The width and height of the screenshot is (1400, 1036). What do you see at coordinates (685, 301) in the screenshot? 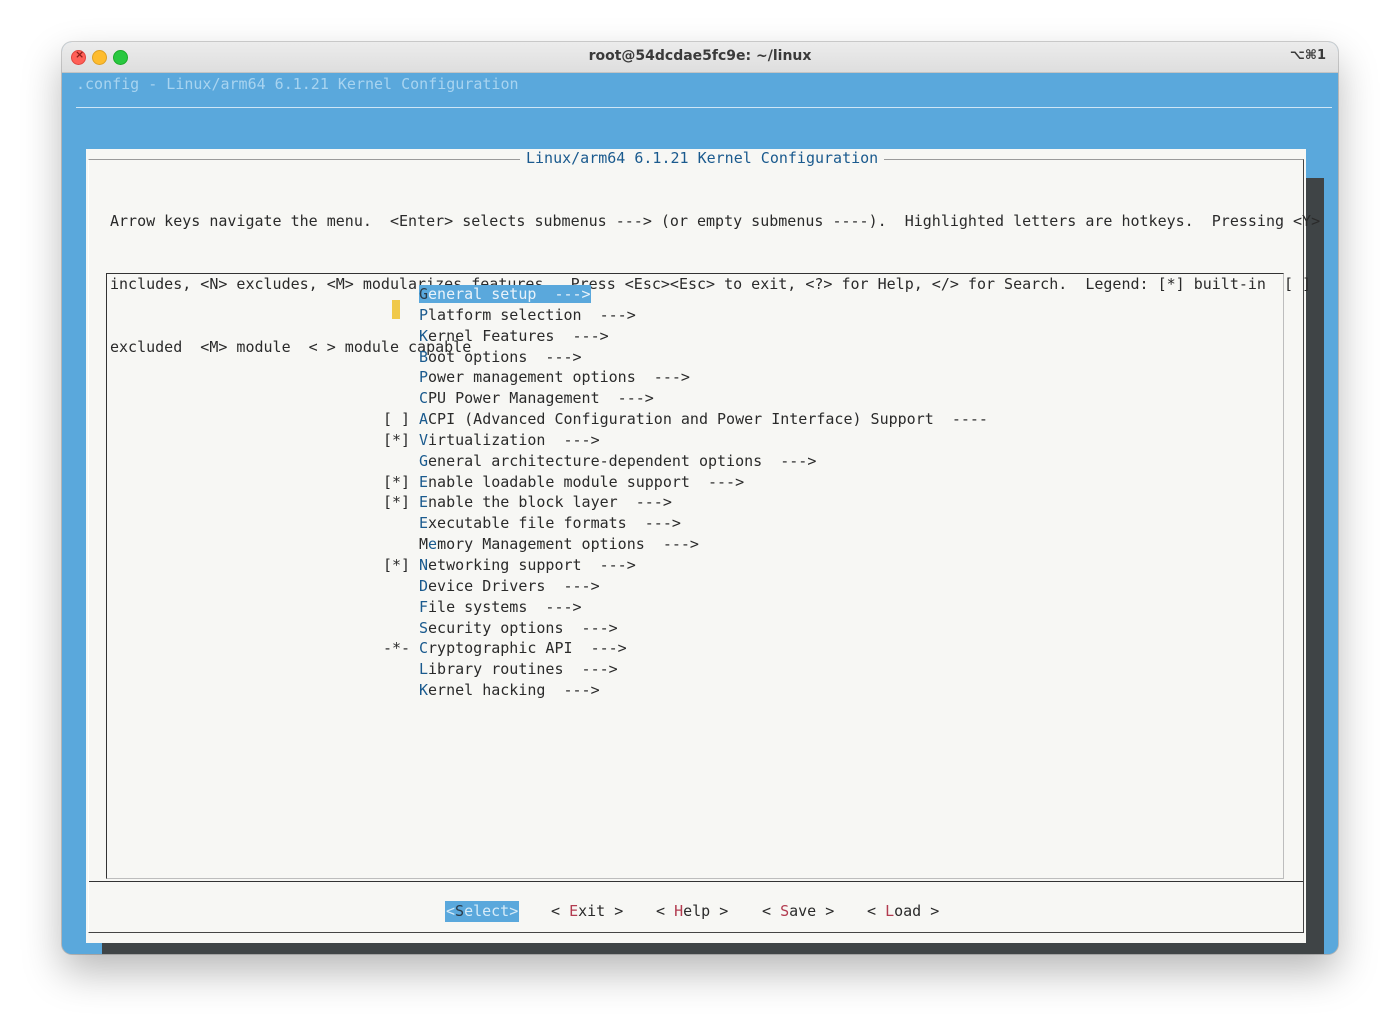
I see `menu-item: General setup --->` at bounding box center [685, 301].